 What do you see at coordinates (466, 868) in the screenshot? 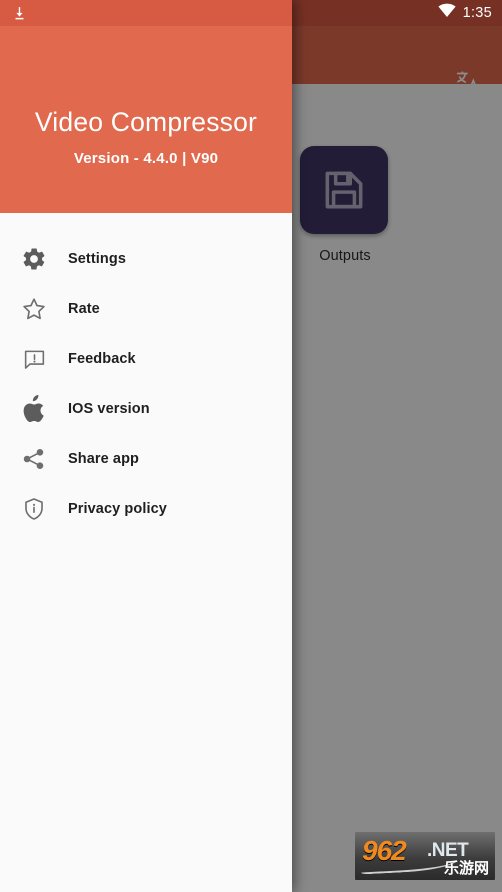
I see `watermark-chinese-text: 乐游网` at bounding box center [466, 868].